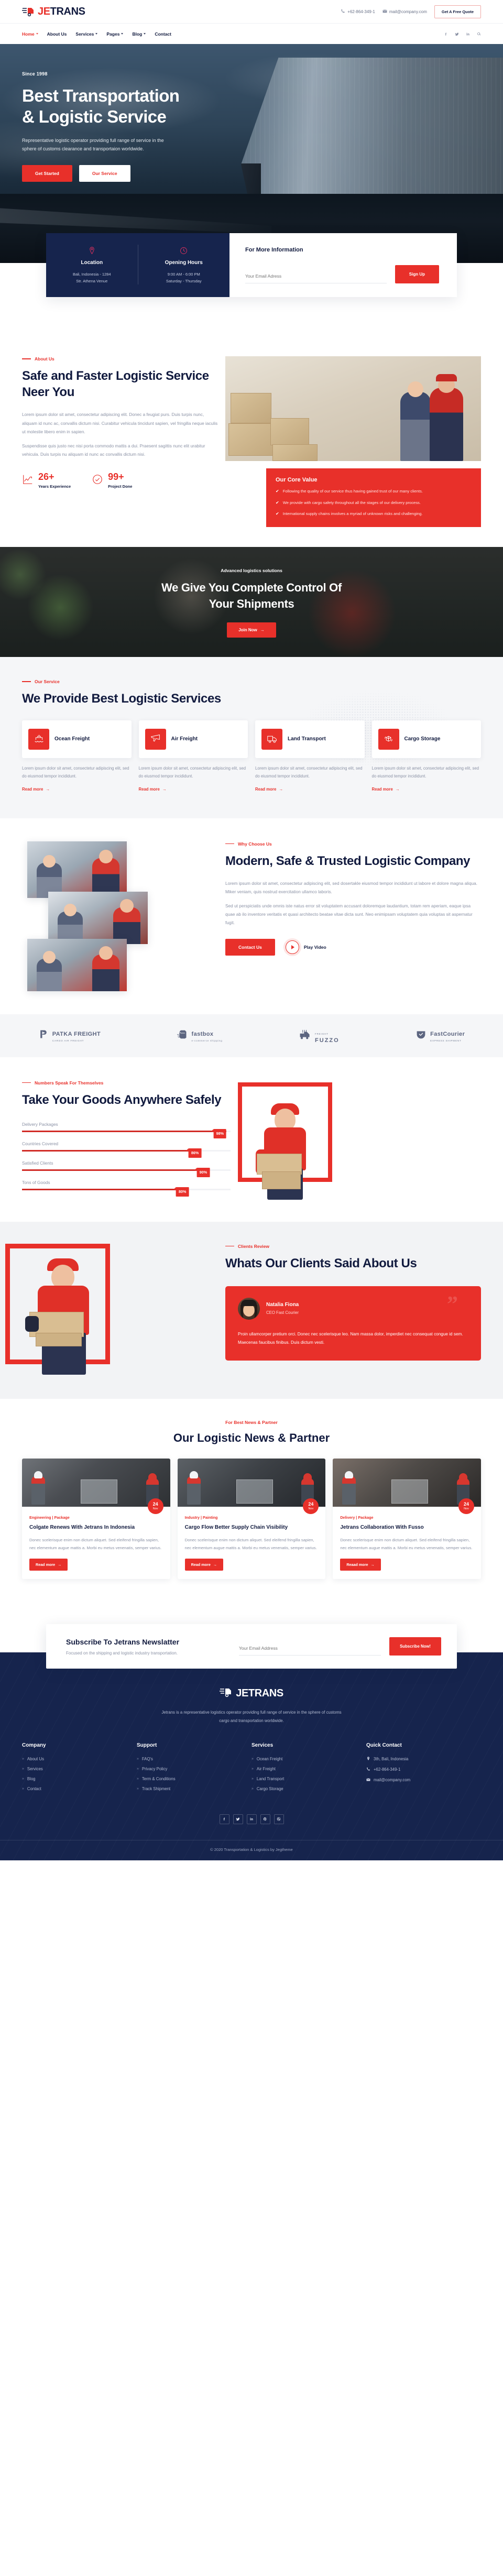 The height and width of the screenshot is (2576, 503). Describe the element at coordinates (193, 1153) in the screenshot. I see `progress-value: 86%` at that location.